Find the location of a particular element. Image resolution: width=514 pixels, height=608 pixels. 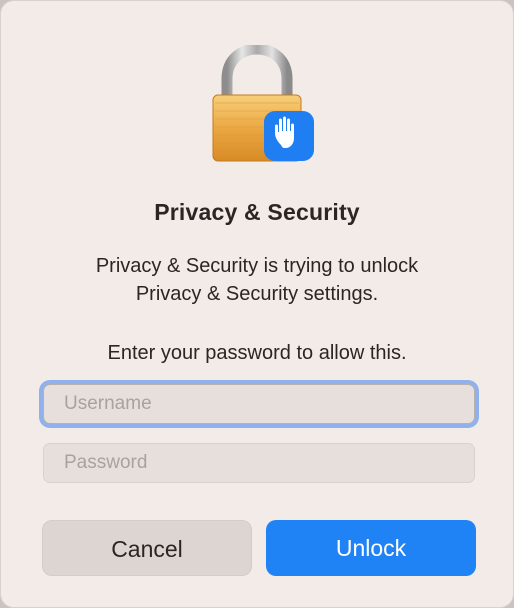

cancel-button: Cancel is located at coordinates (147, 548).